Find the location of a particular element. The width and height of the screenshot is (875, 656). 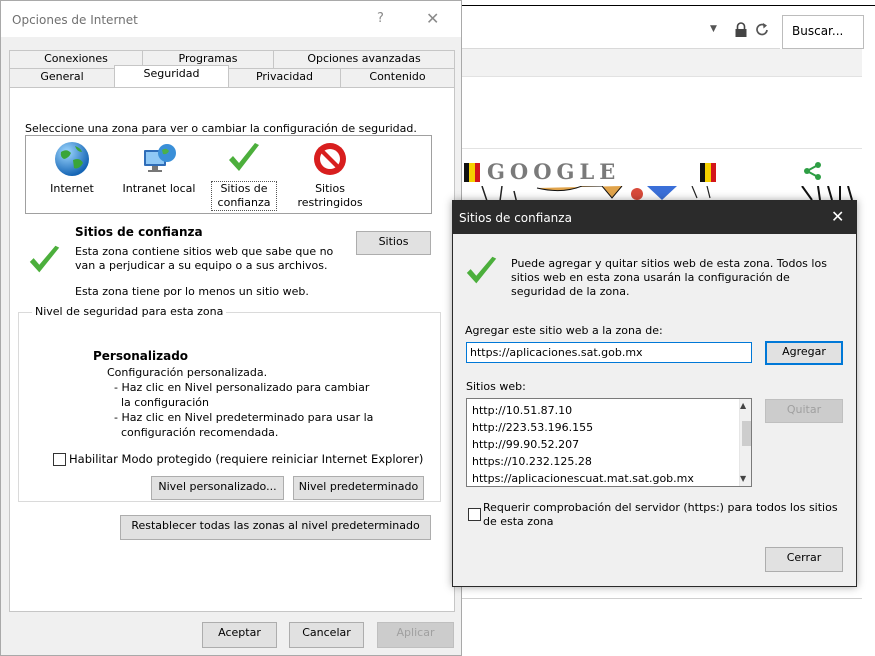

list-item: https://10.232.125.28 is located at coordinates (532, 461).